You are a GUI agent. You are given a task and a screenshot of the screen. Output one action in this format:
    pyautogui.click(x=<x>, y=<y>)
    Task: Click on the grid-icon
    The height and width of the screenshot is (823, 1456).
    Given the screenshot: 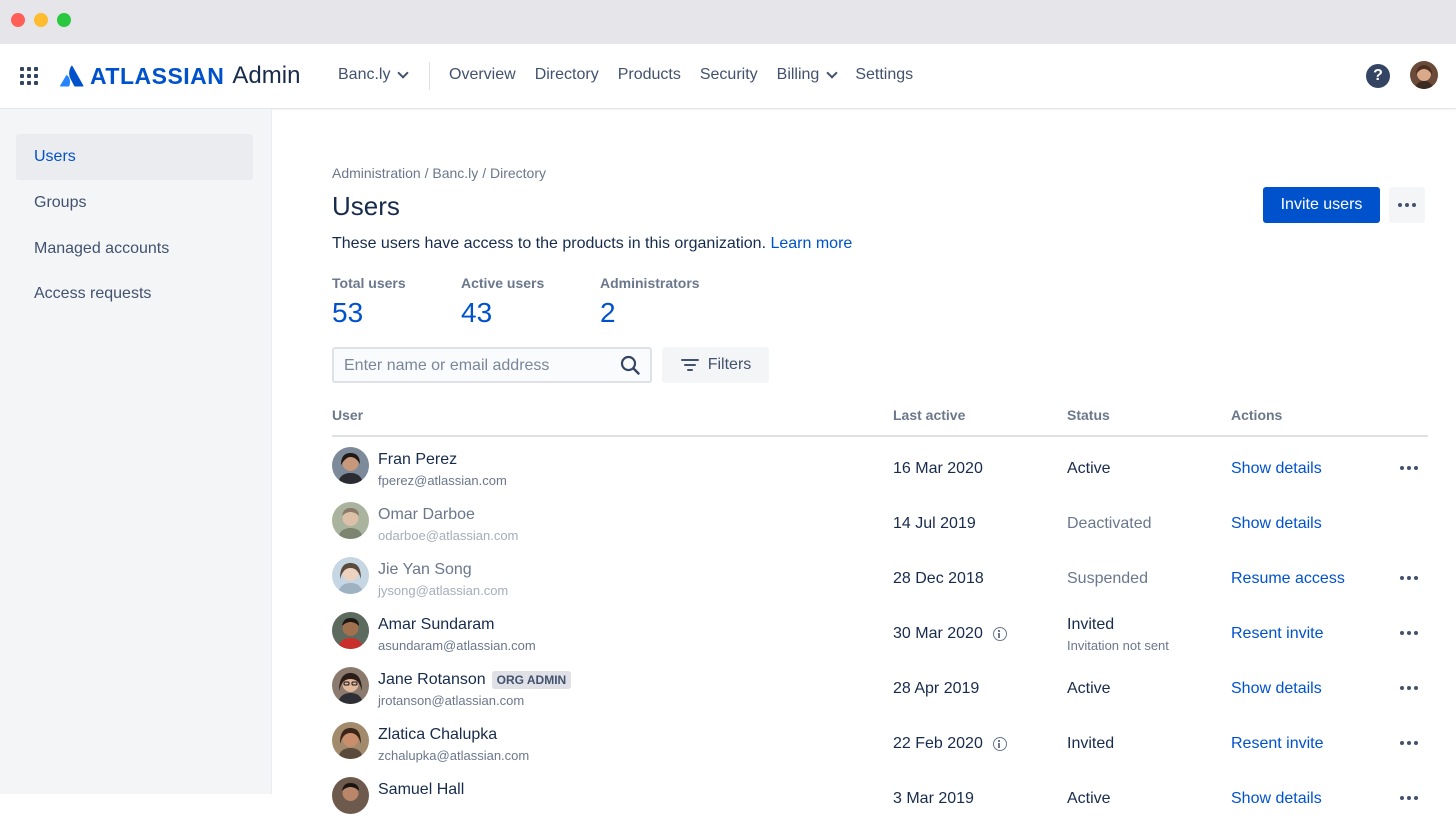 What is the action you would take?
    pyautogui.click(x=29, y=76)
    